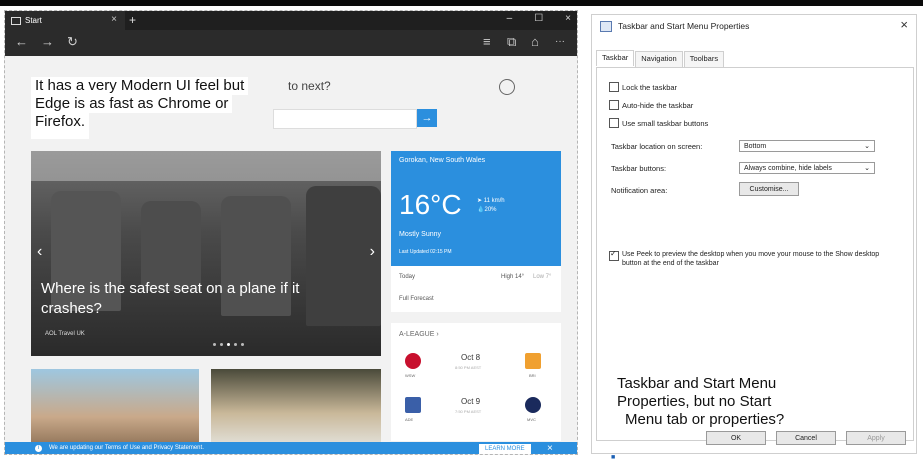 Image resolution: width=923 pixels, height=461 pixels. I want to click on more-icon: ···, so click(560, 41).